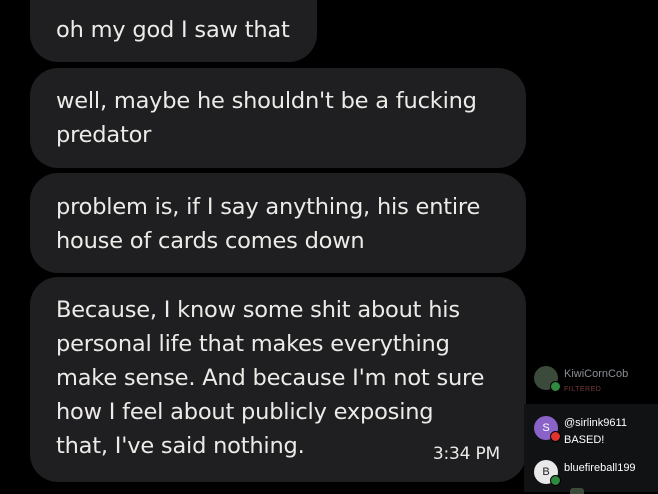 The image size is (658, 494). What do you see at coordinates (547, 473) in the screenshot?
I see `user-avatar: B` at bounding box center [547, 473].